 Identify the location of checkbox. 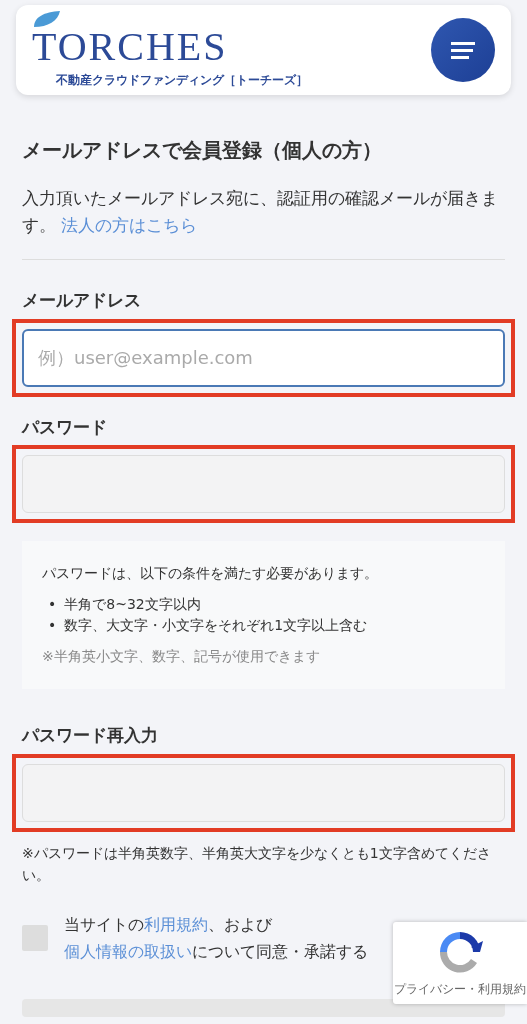
(35, 937).